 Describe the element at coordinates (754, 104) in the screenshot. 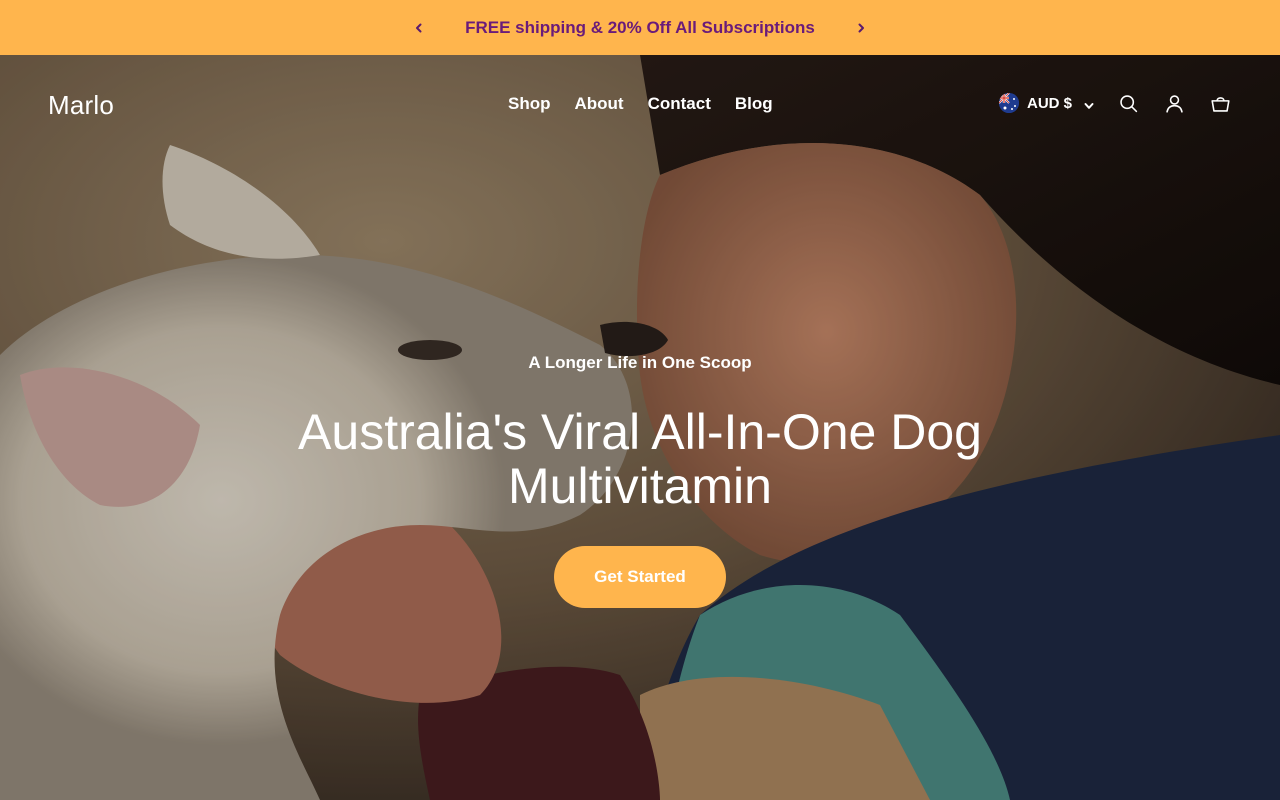

I see `nav-item-blog: Blog` at that location.